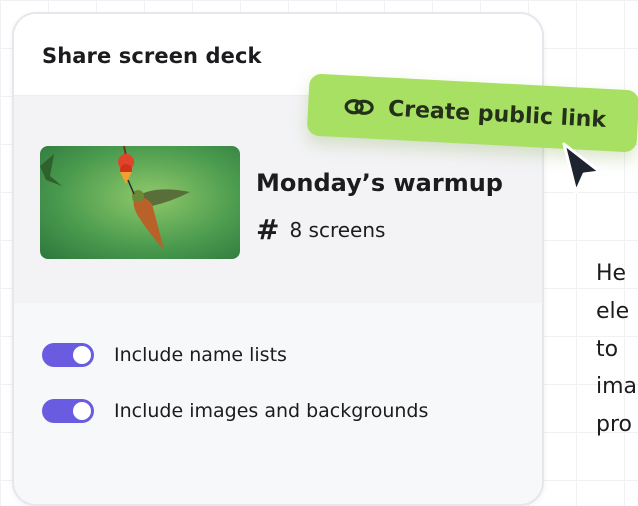 This screenshot has width=638, height=506. I want to click on name-lists-label: Include name lists, so click(200, 355).